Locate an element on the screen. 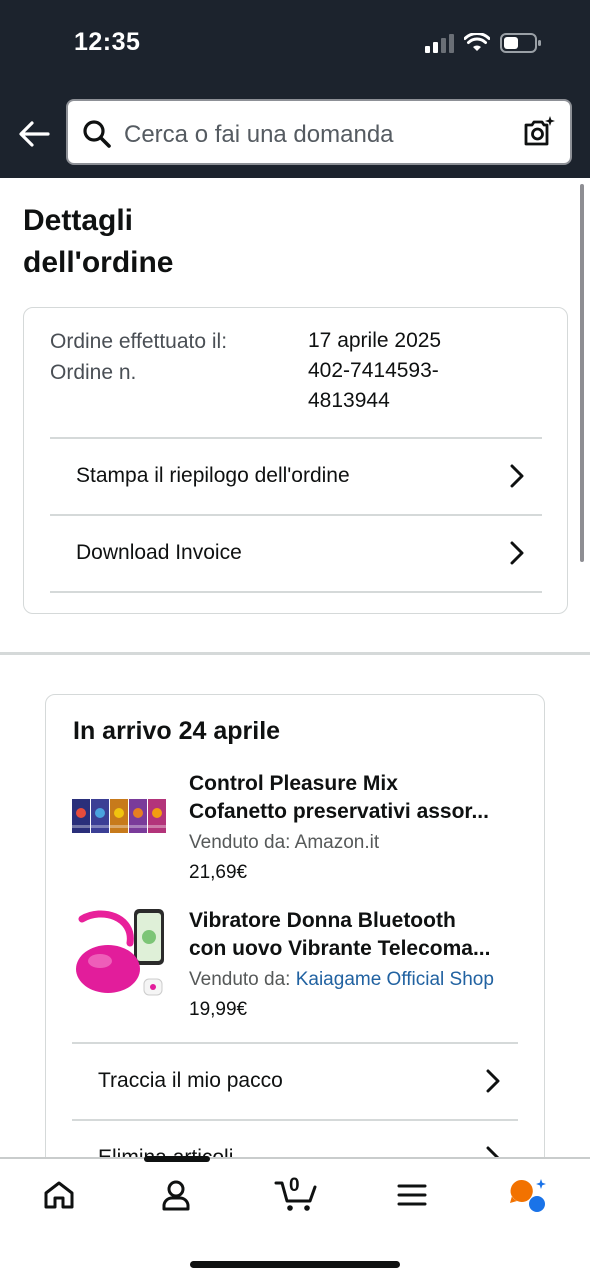  delivery-title: In arrivo 24 aprile is located at coordinates (177, 731).